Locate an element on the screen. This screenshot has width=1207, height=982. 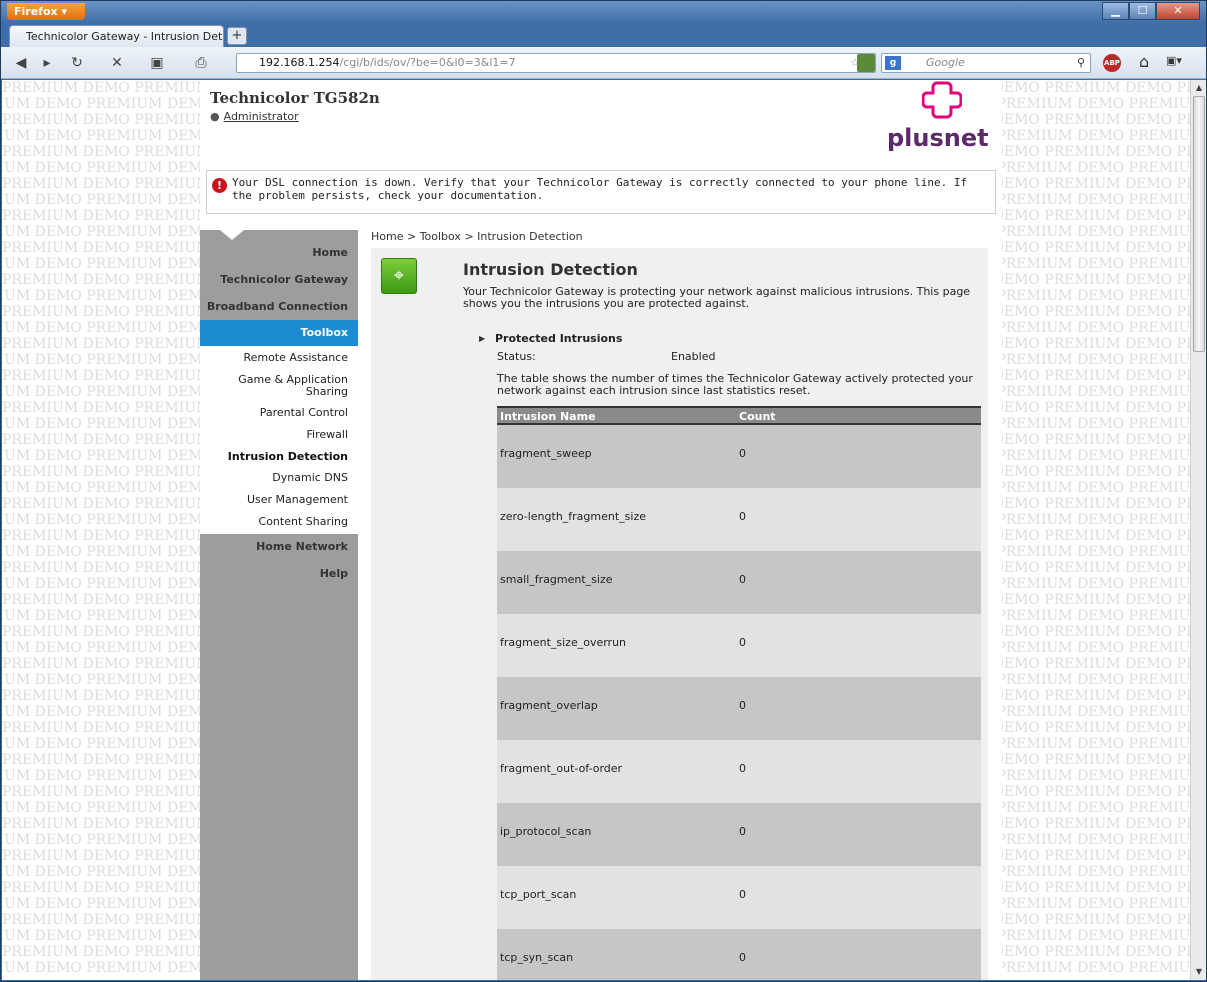
vertical-scrollbar: ▲ ▼ is located at coordinates (1198, 530).